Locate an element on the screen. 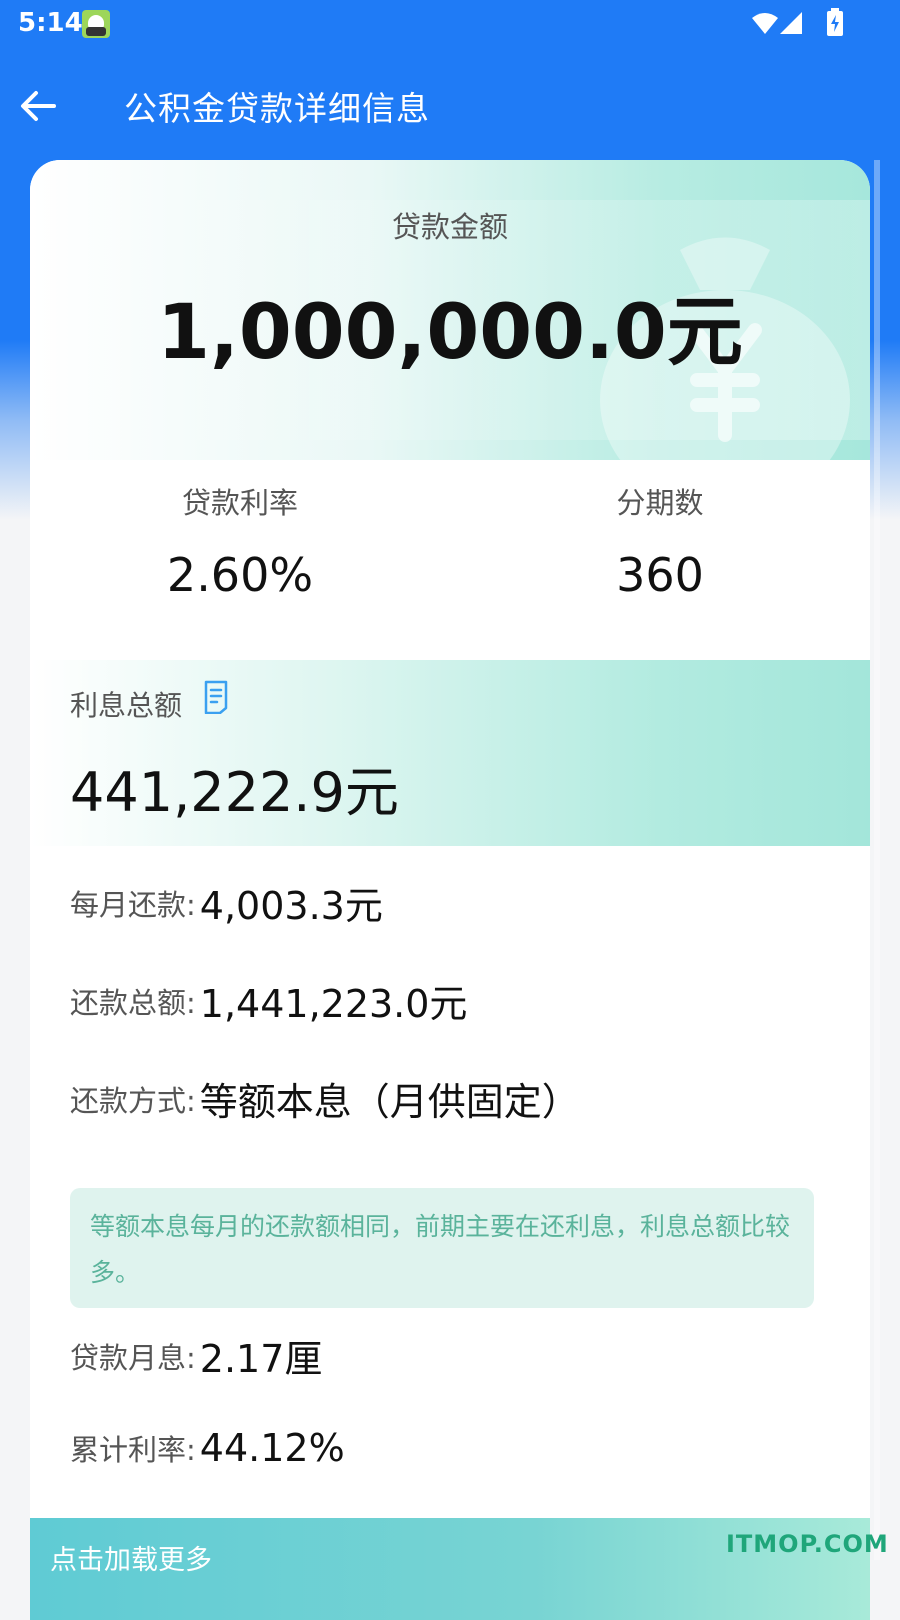  periods-label: 分期数 is located at coordinates (660, 503).